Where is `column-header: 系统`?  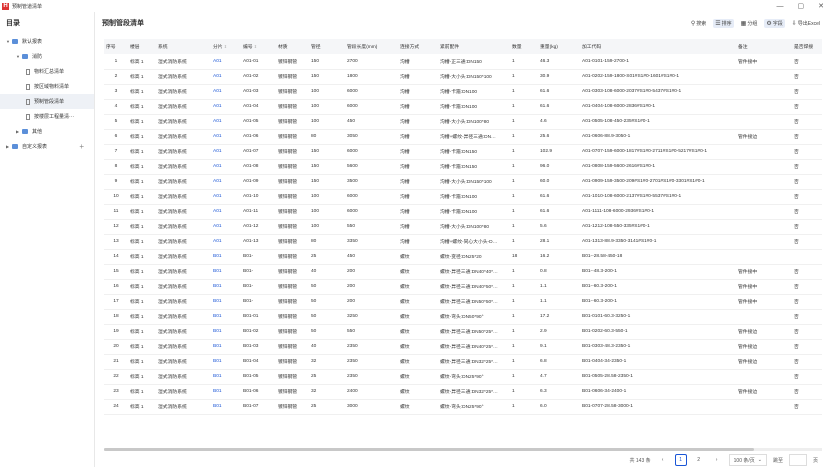
column-header: 系统 is located at coordinates (183, 46).